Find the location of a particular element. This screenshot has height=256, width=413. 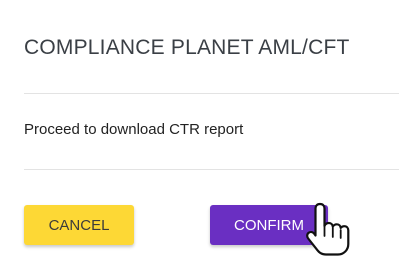

dialog-title: COMPLIANCE PLANET AML/CFT is located at coordinates (187, 47).